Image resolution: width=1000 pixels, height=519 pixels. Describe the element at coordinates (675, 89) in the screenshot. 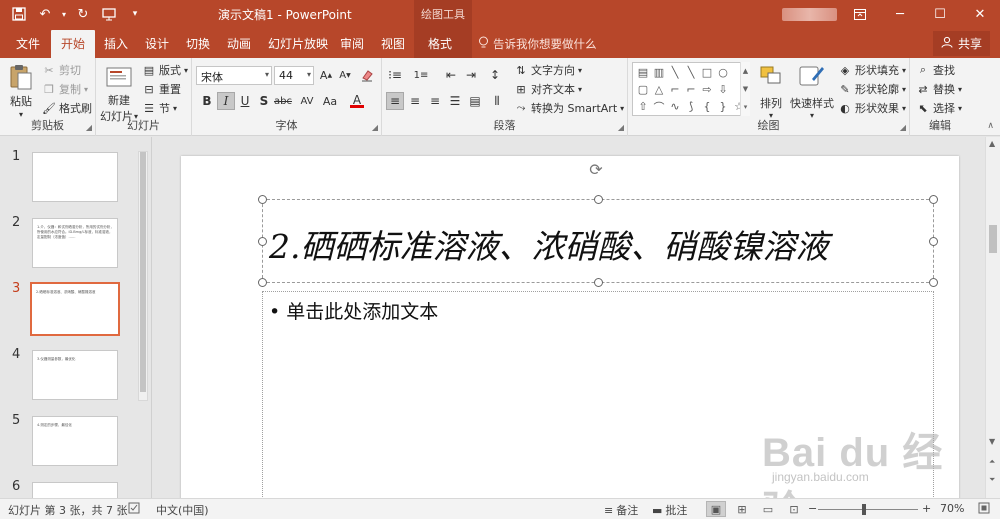

I see `shape-elbow-icon: ⌐` at that location.